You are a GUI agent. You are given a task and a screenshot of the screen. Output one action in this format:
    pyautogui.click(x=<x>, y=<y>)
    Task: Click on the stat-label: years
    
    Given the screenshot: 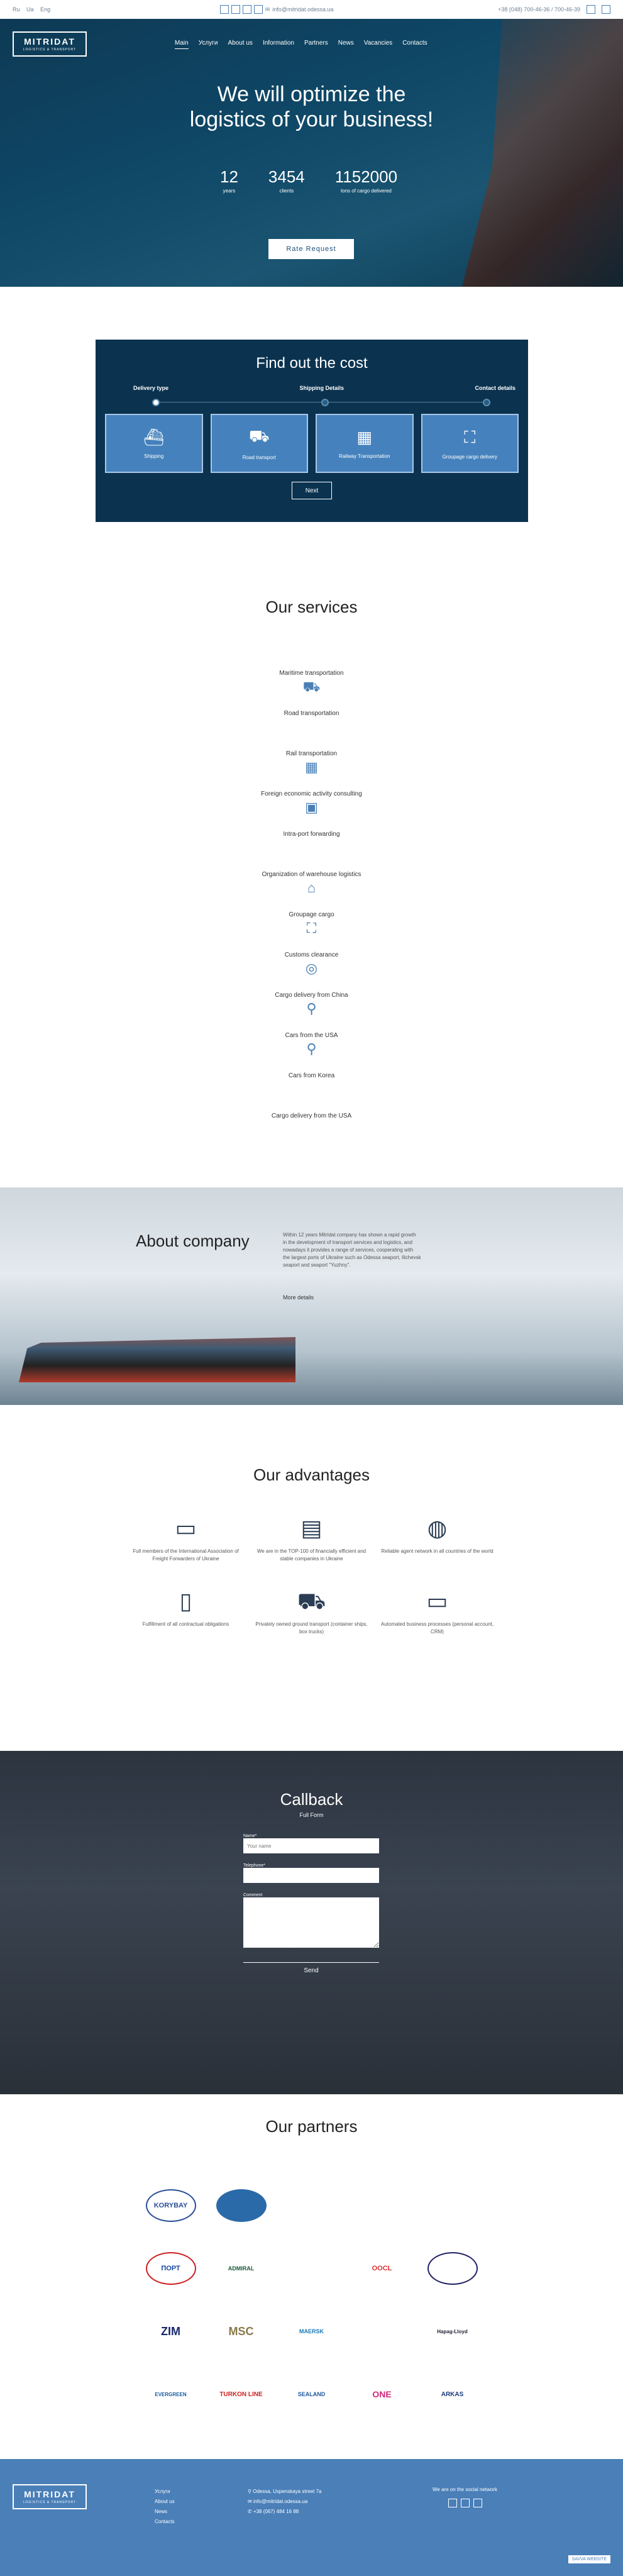 What is the action you would take?
    pyautogui.click(x=229, y=191)
    